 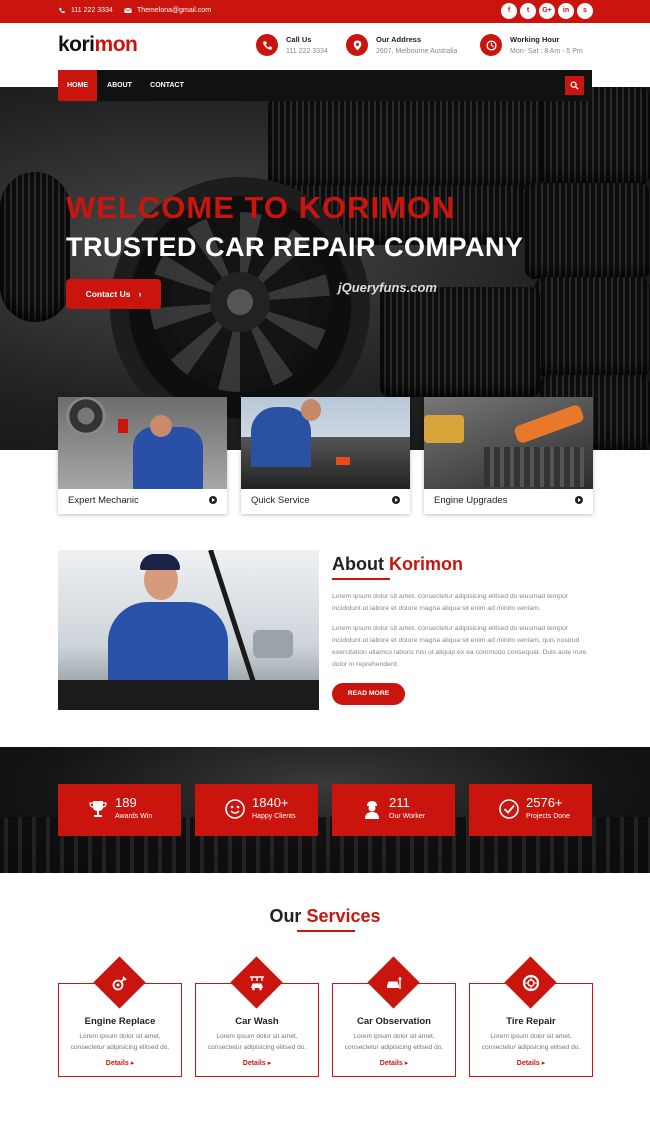 I want to click on search-button, so click(x=574, y=85).